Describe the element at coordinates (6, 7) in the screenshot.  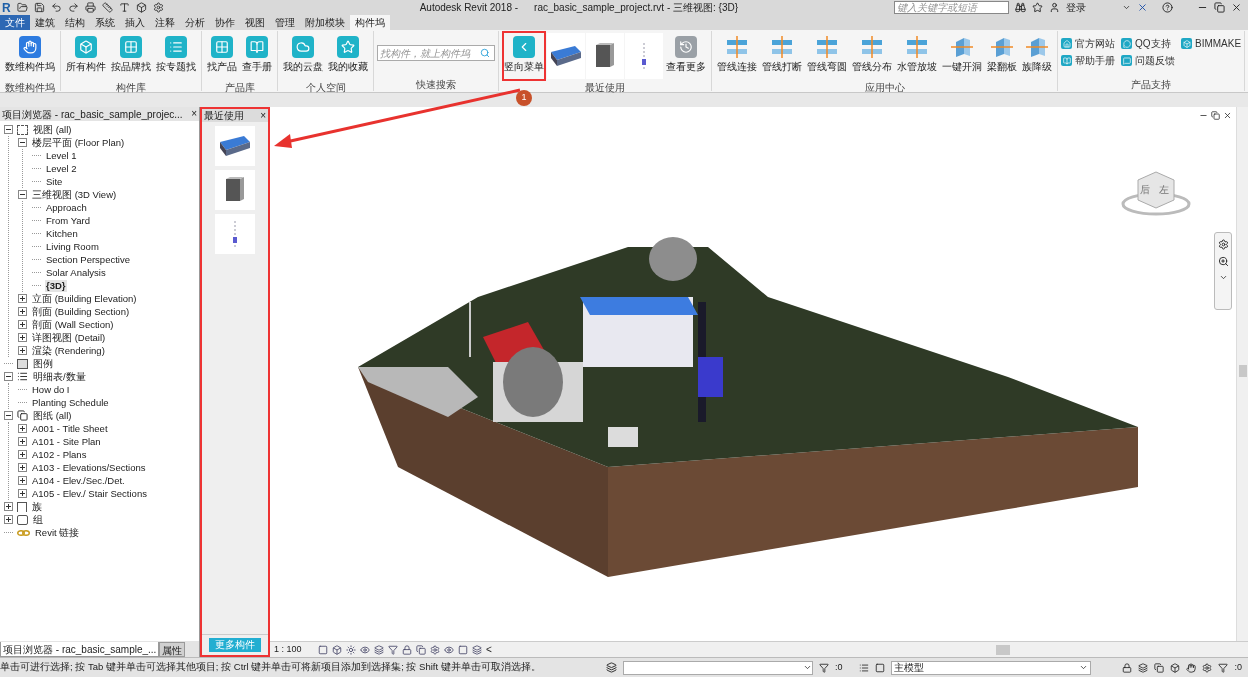
I see `app-logo: R` at that location.